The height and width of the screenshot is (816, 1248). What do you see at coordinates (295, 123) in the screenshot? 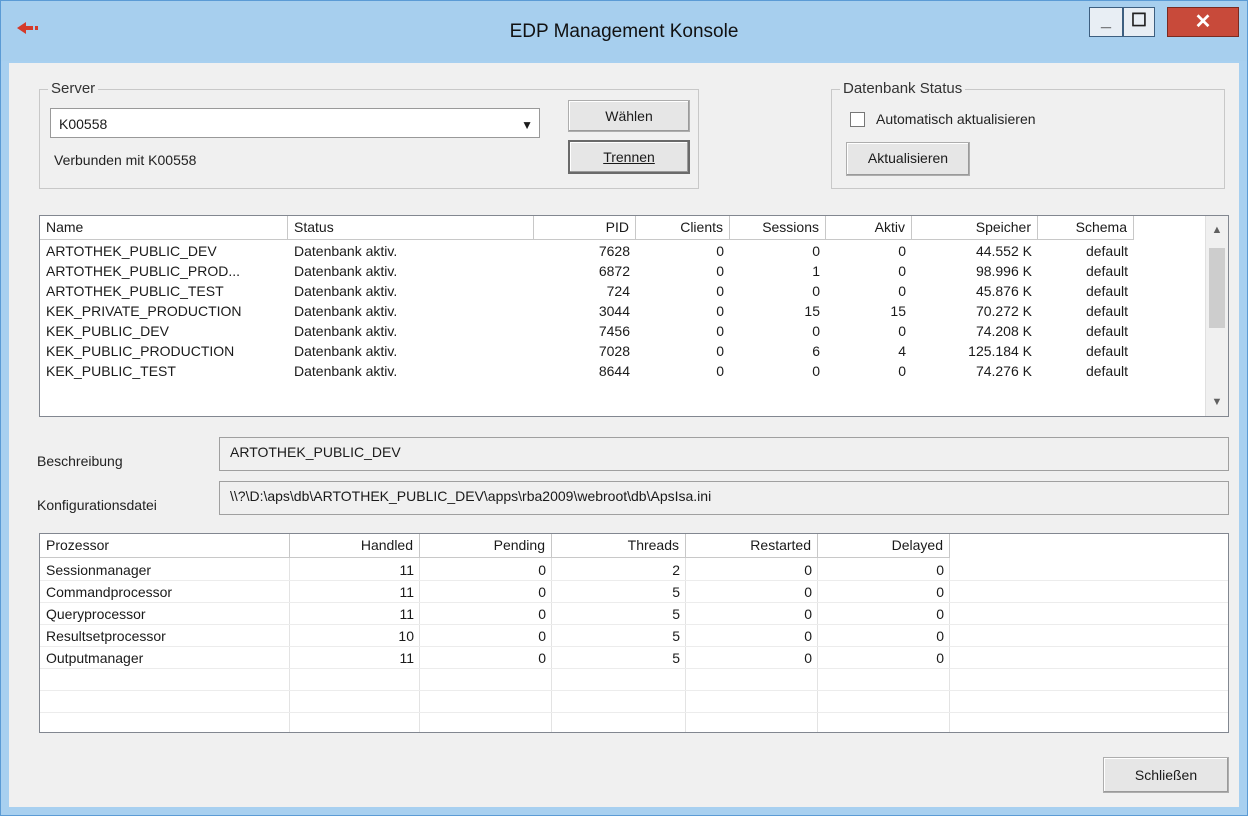
I see `server-combo: K00558 ▼` at bounding box center [295, 123].